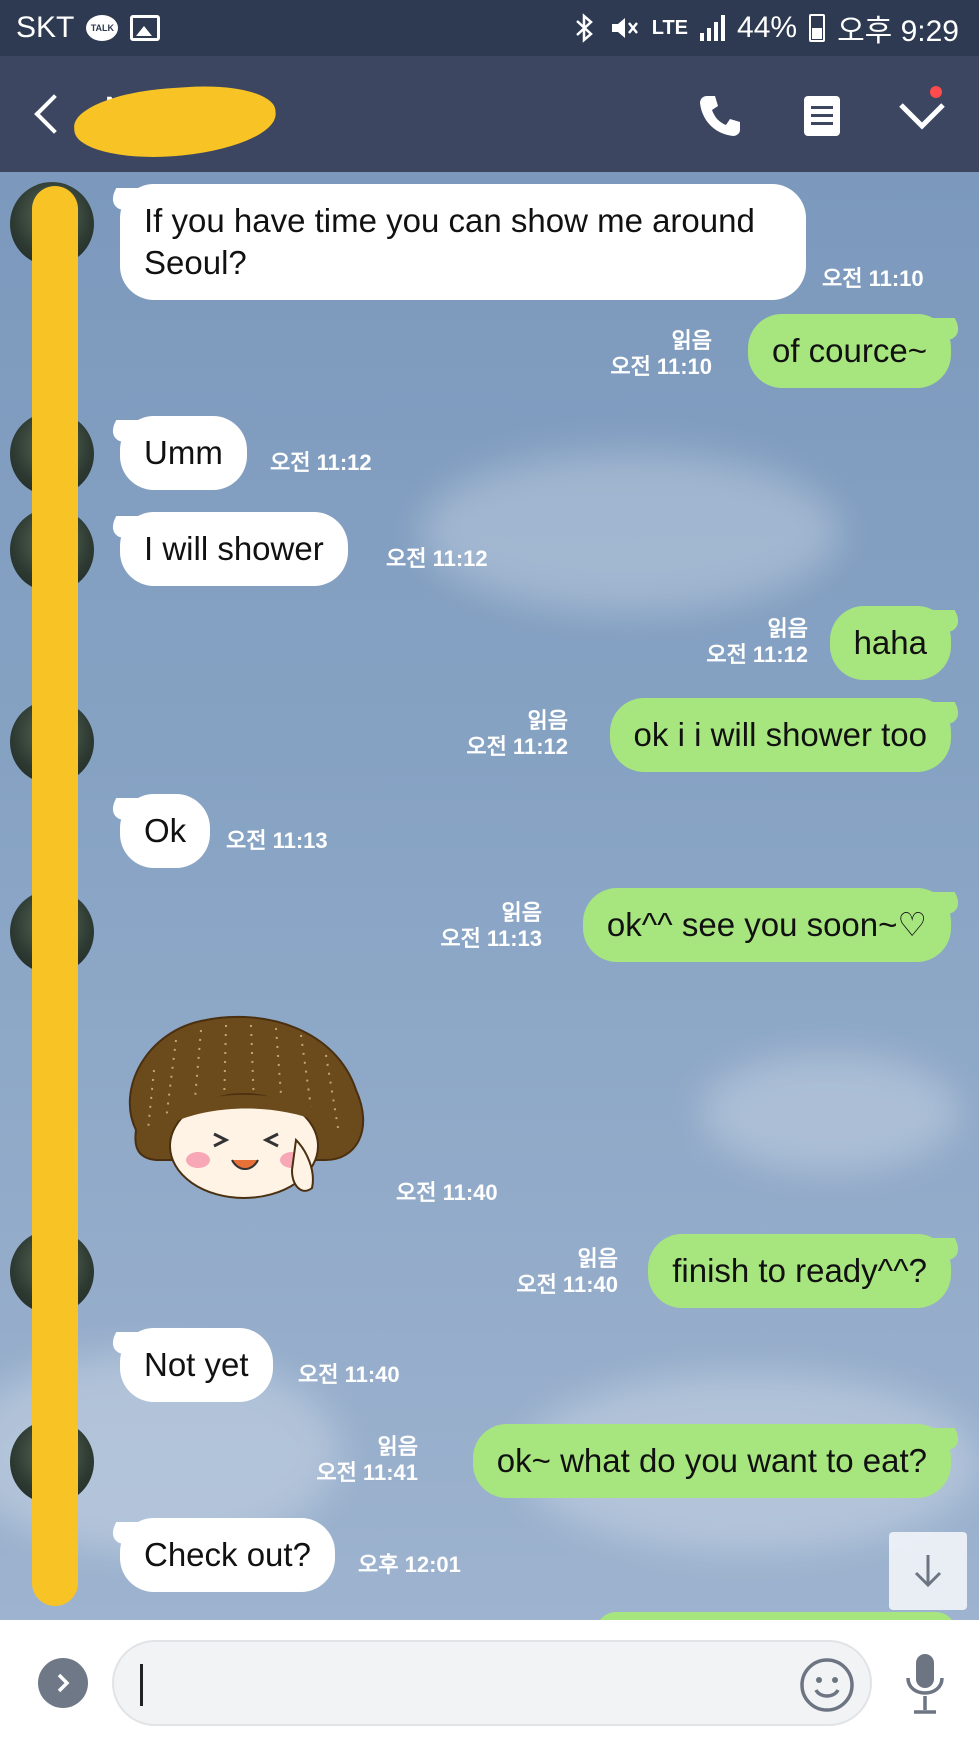 Image resolution: width=979 pixels, height=1742 pixels. I want to click on message-meta: 읽음 오전 11:13, so click(486, 926).